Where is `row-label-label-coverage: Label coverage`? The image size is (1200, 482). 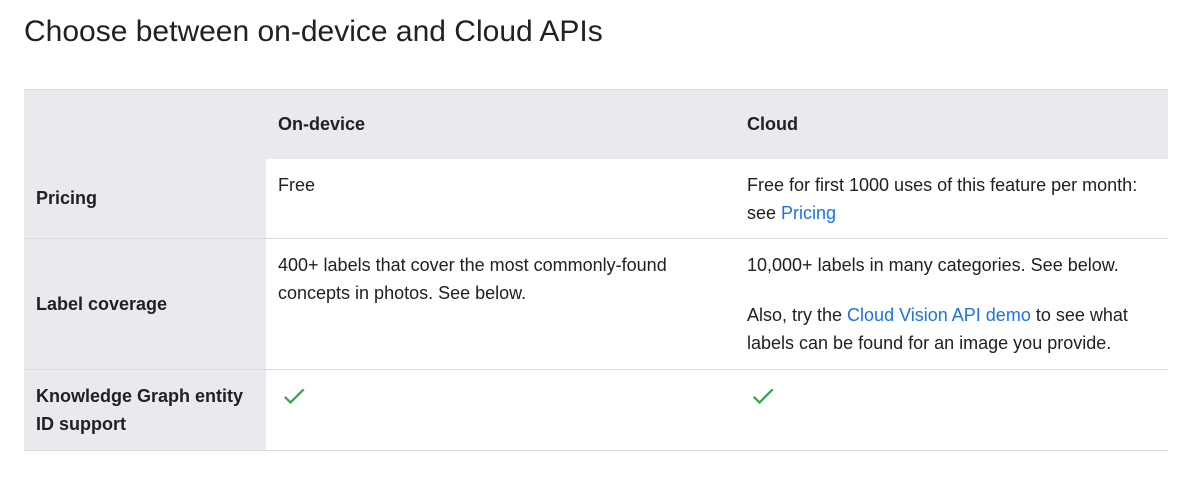
row-label-label-coverage: Label coverage is located at coordinates (145, 304).